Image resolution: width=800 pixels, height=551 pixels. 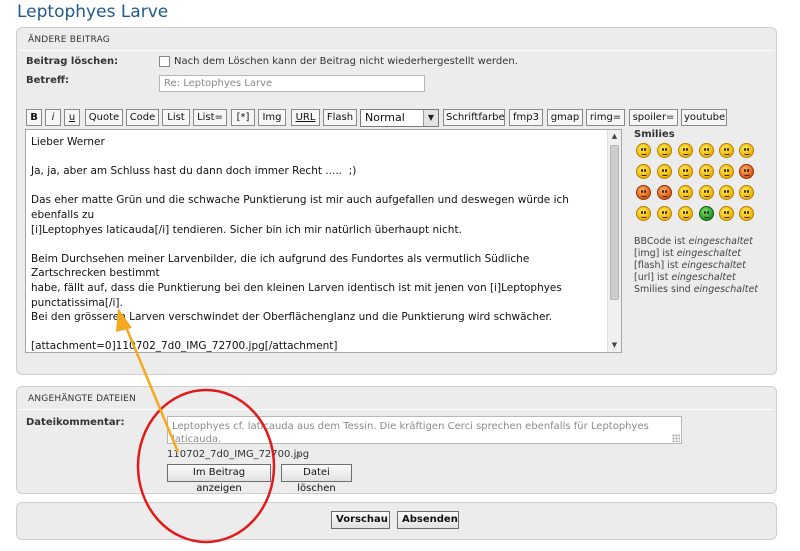 I want to click on page-title: Leptophyes Larve, so click(x=93, y=12).